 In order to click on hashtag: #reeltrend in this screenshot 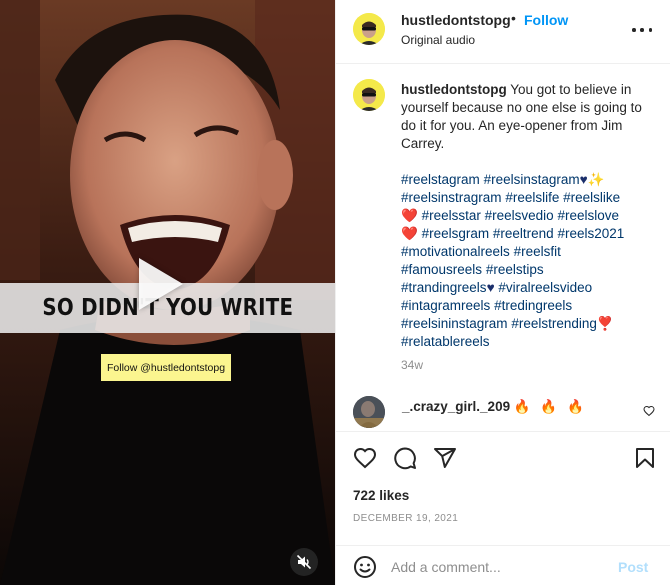, I will do `click(523, 233)`.